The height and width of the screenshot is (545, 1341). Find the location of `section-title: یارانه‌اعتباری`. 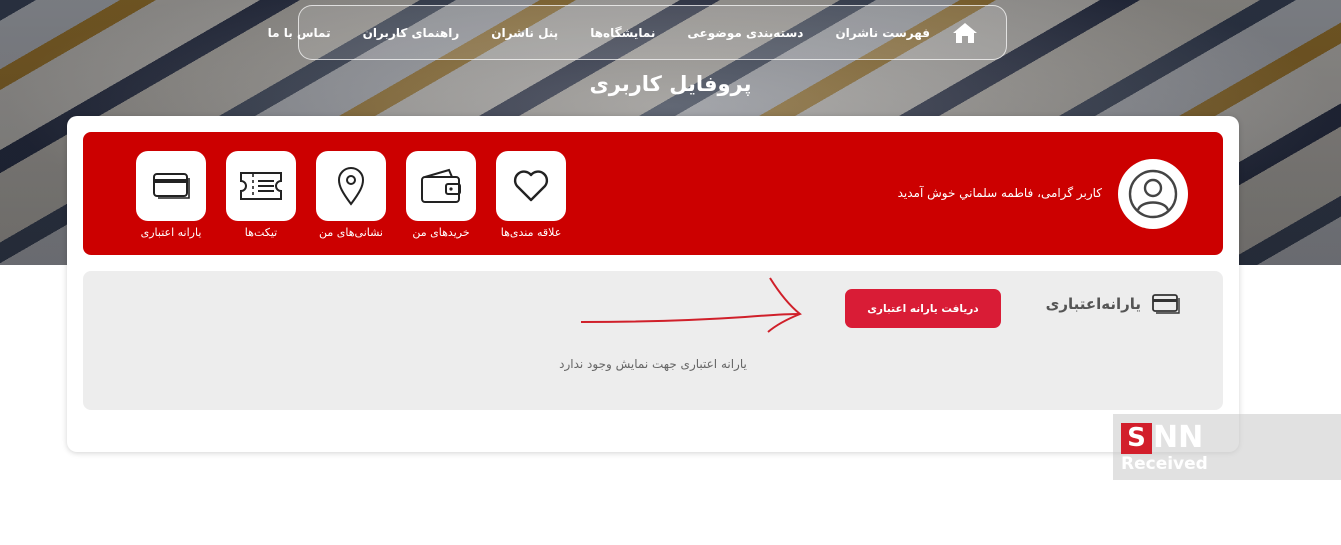

section-title: یارانه‌اعتباری is located at coordinates (1093, 304).